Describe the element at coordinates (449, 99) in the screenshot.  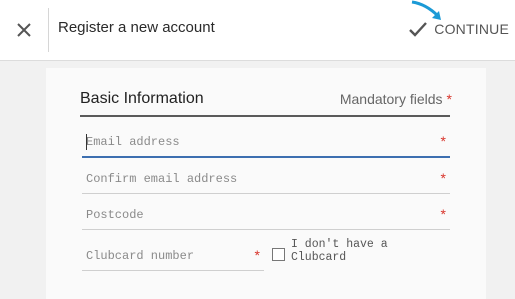
I see `required-marker: *` at that location.